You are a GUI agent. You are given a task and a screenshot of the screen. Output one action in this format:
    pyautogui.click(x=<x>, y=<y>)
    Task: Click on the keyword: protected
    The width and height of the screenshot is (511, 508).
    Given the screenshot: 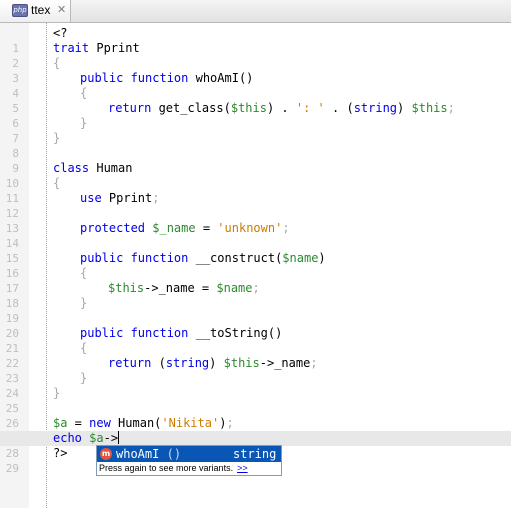 What is the action you would take?
    pyautogui.click(x=113, y=228)
    